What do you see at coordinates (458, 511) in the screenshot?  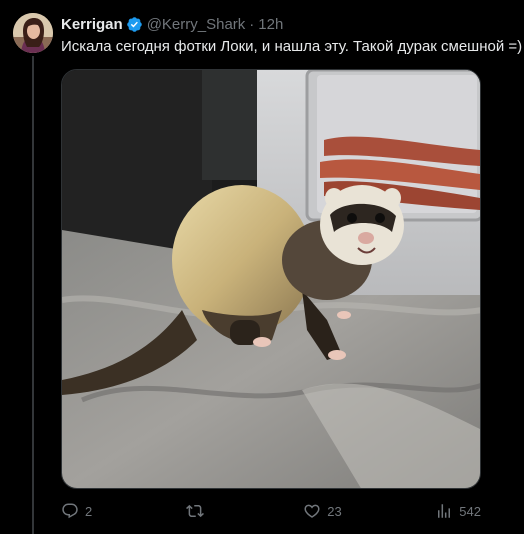 I see `views-button: 542` at bounding box center [458, 511].